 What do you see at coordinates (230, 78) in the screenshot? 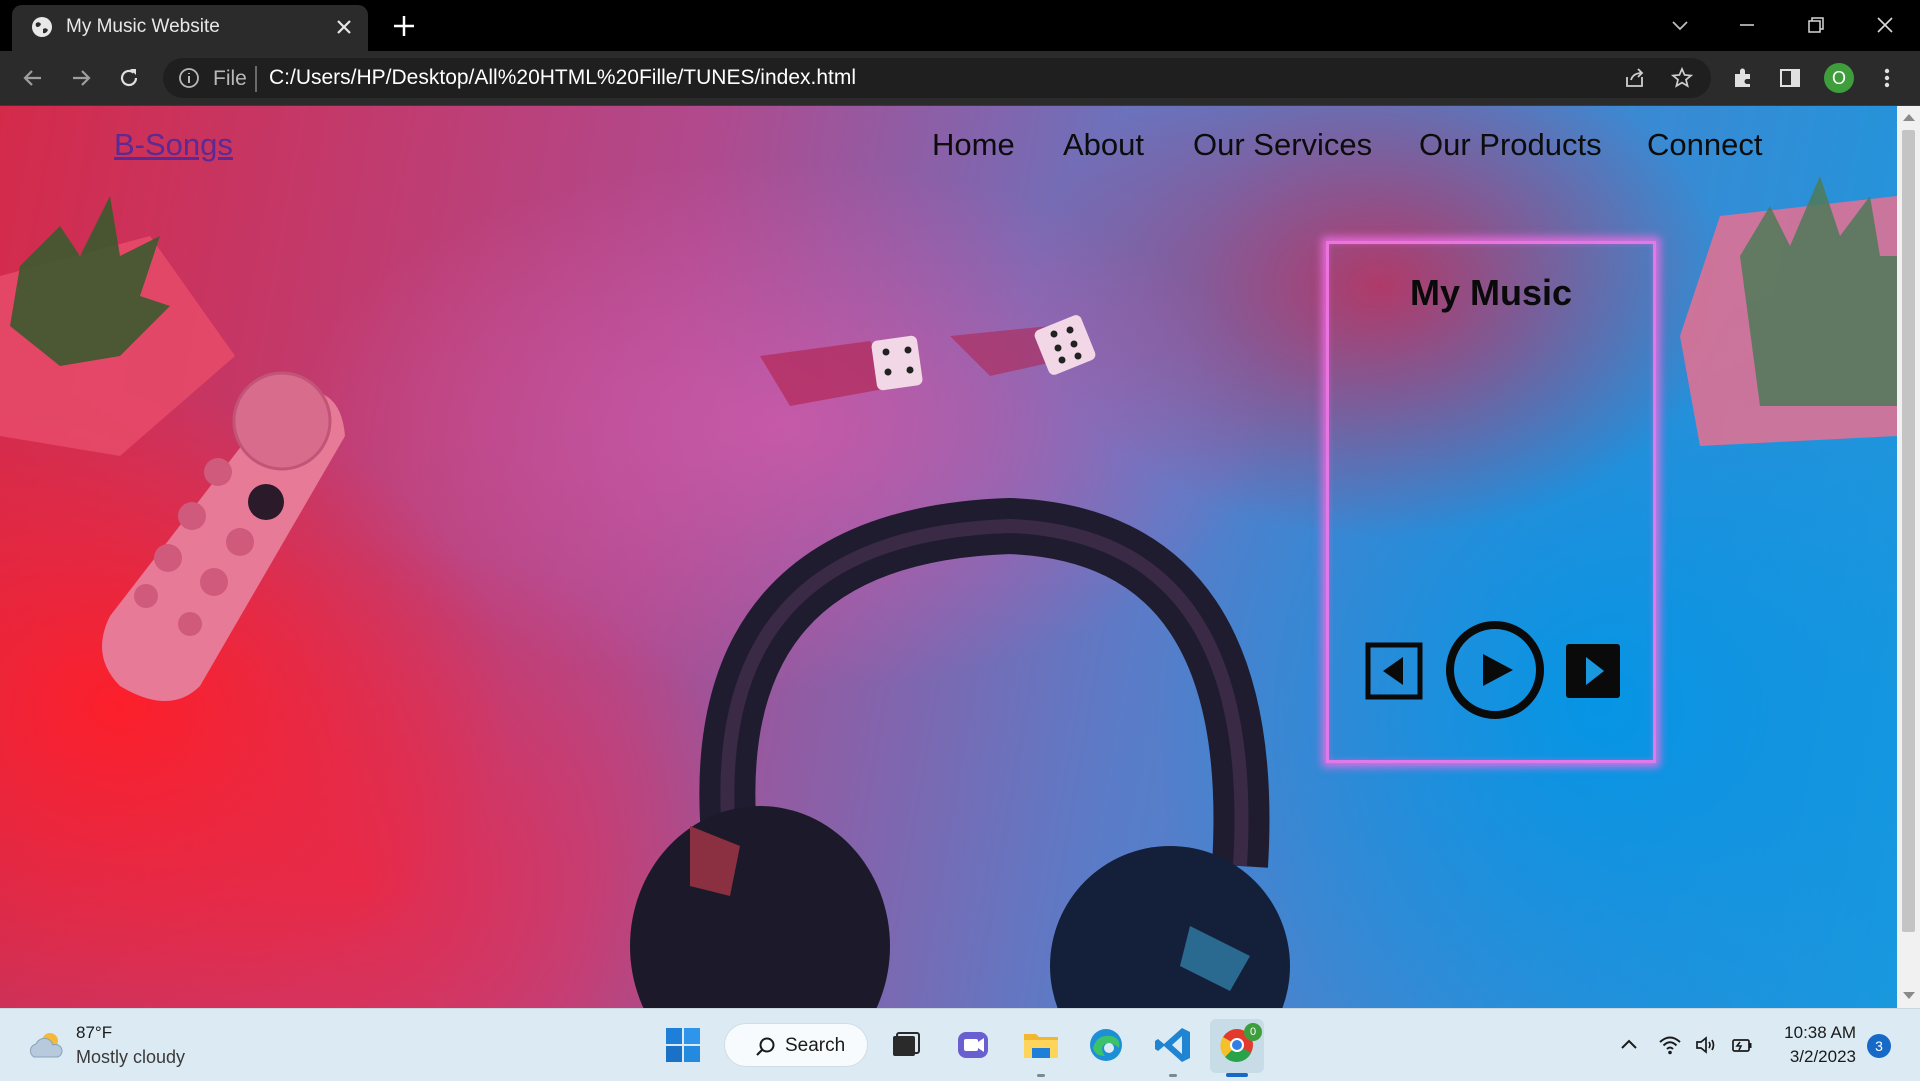
I see `scheme-label: File` at bounding box center [230, 78].